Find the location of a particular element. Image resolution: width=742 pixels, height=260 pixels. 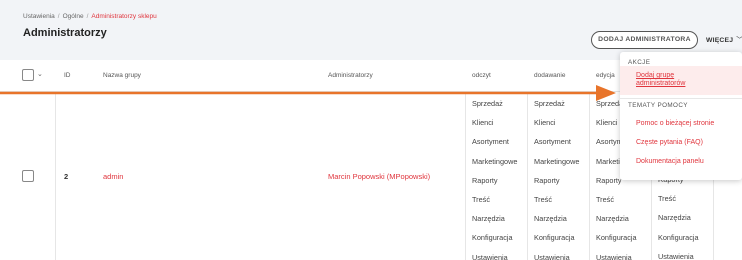

menu-divider is located at coordinates (681, 98).